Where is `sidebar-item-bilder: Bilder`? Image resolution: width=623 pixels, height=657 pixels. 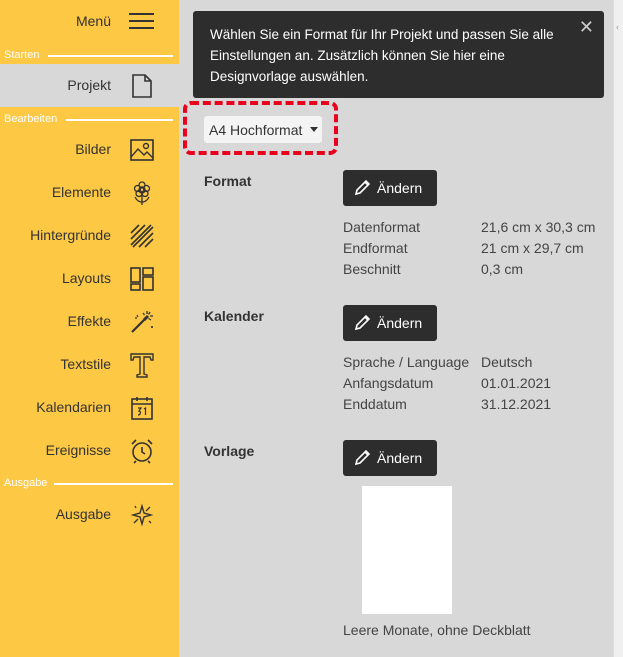 sidebar-item-bilder: Bilder is located at coordinates (89, 149).